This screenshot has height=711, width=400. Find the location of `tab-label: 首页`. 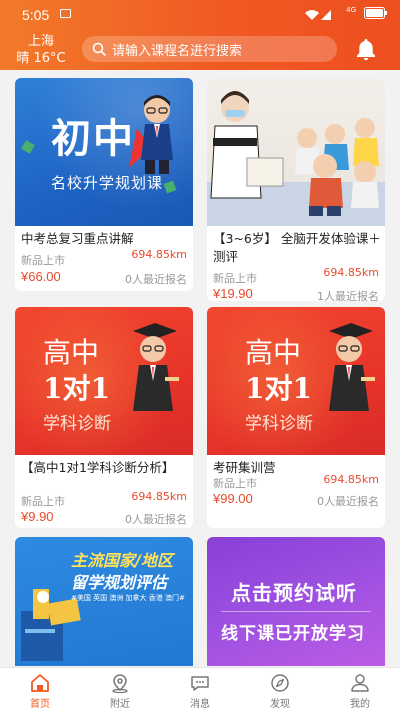

tab-label: 首页 is located at coordinates (40, 704).